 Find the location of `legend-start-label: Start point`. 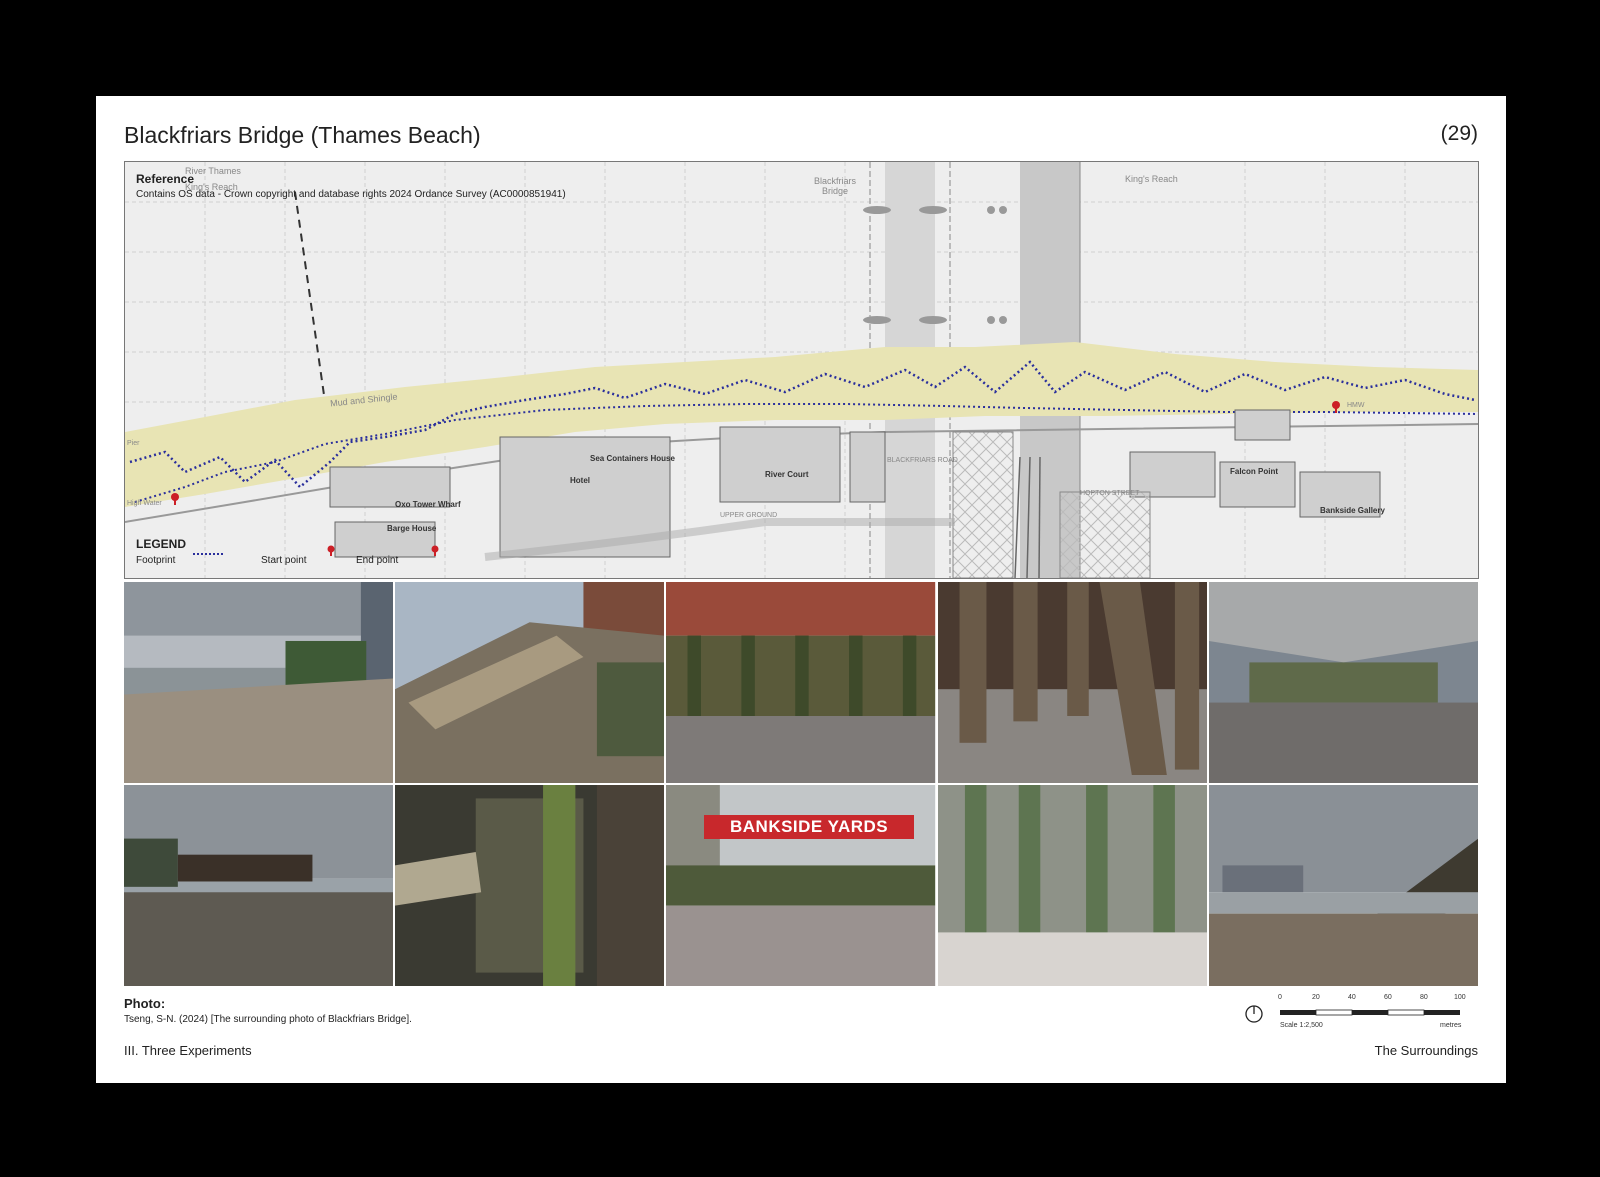

legend-start-label: Start point is located at coordinates (284, 560).